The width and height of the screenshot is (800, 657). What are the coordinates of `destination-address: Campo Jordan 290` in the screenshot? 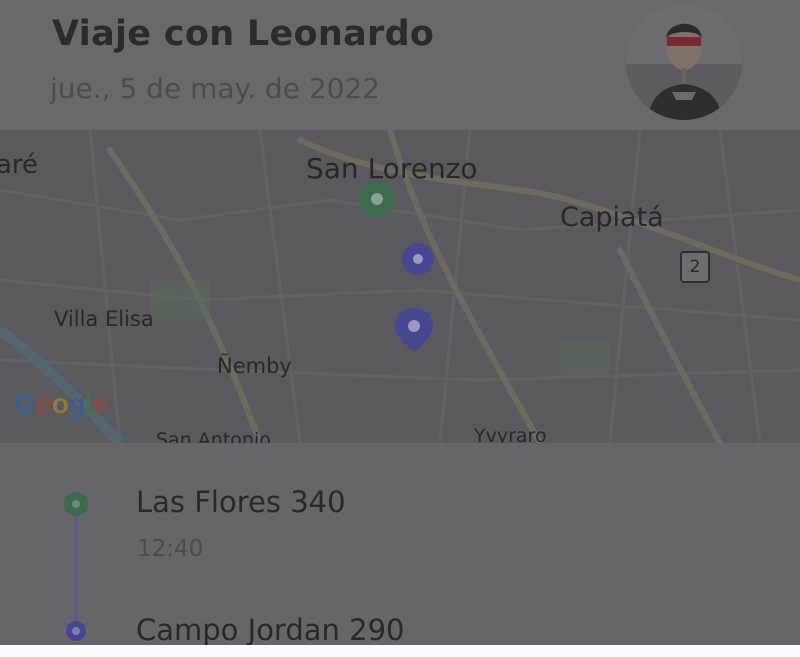 It's located at (270, 629).